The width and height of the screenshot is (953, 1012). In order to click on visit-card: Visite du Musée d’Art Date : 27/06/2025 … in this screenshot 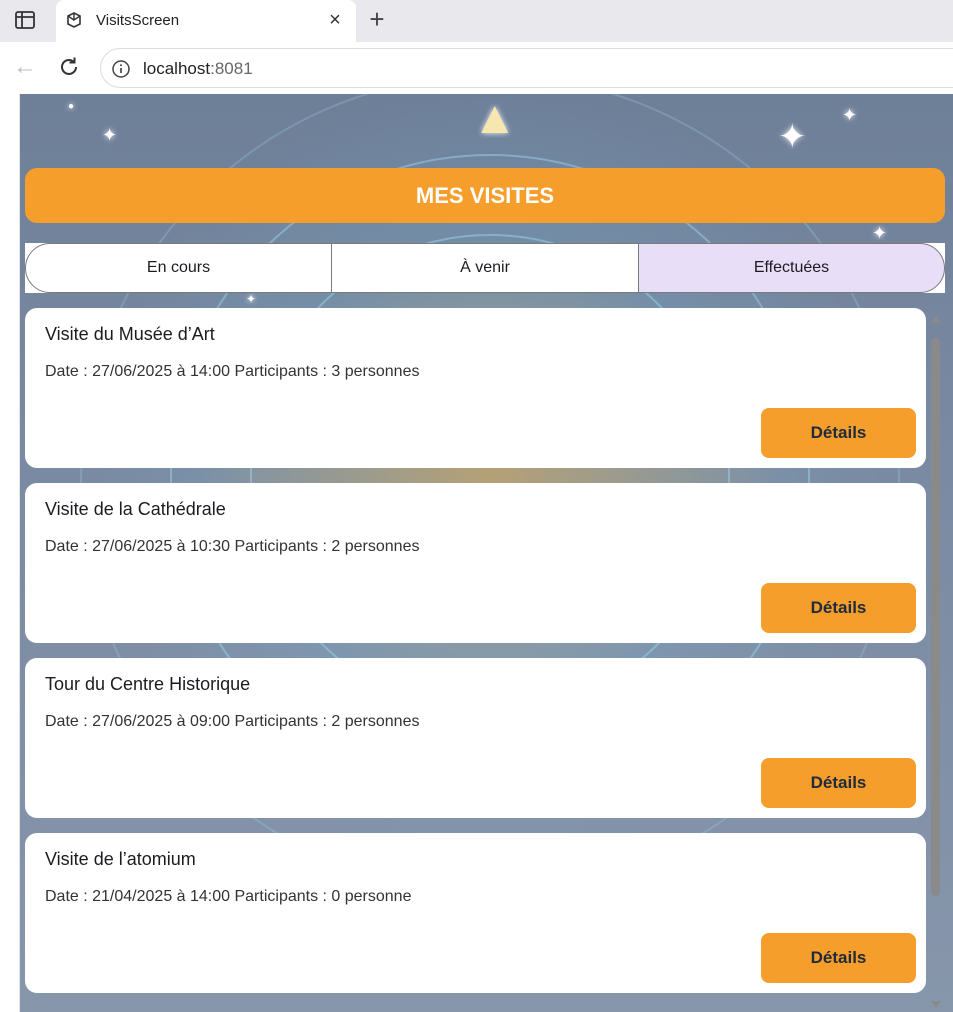, I will do `click(475, 388)`.